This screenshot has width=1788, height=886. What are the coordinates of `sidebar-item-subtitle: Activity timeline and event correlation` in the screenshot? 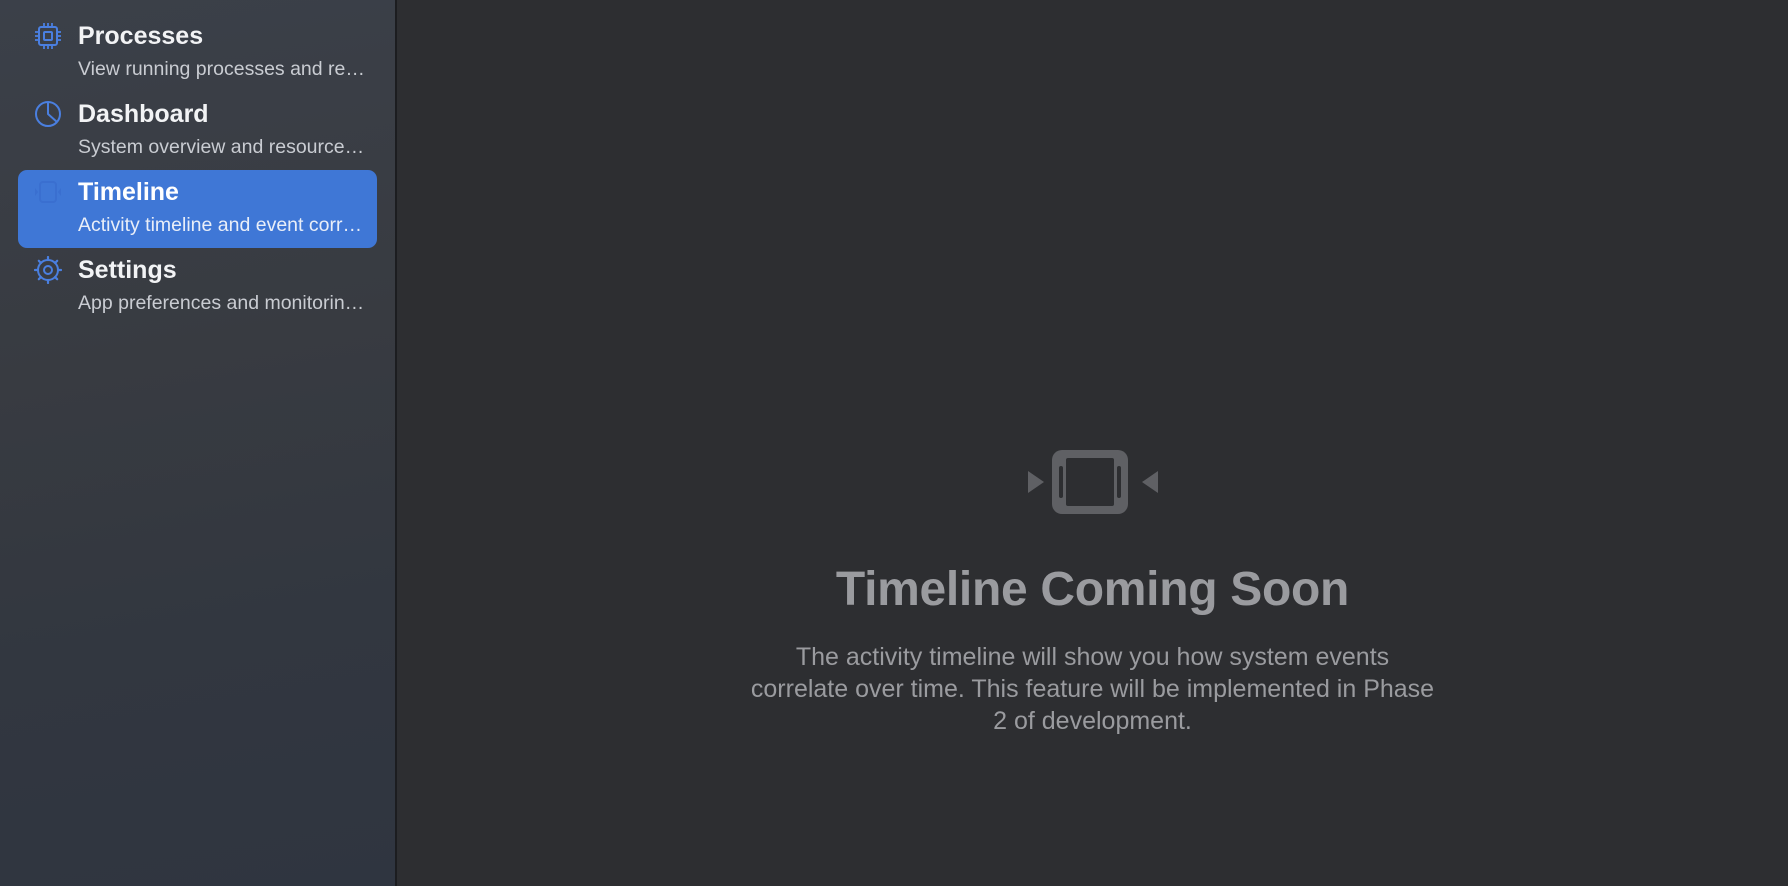 It's located at (223, 225).